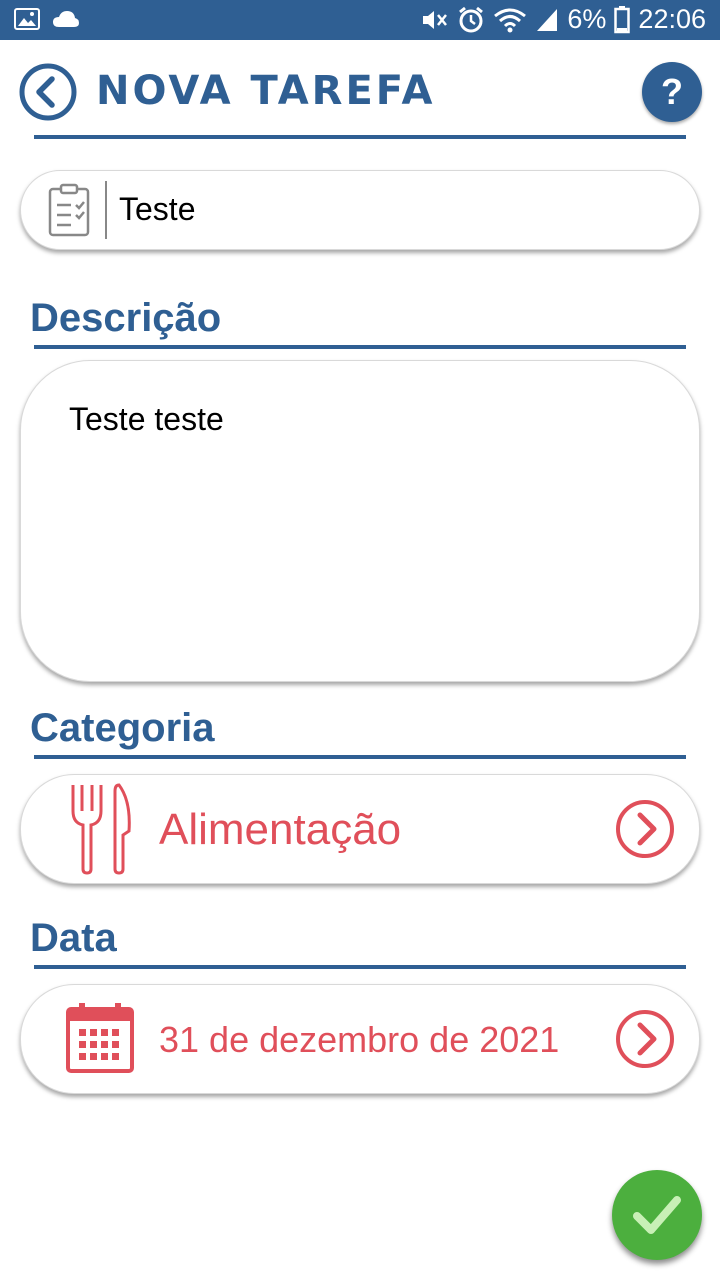 Image resolution: width=720 pixels, height=1280 pixels. Describe the element at coordinates (126, 318) in the screenshot. I see `description-label: Descrição` at that location.